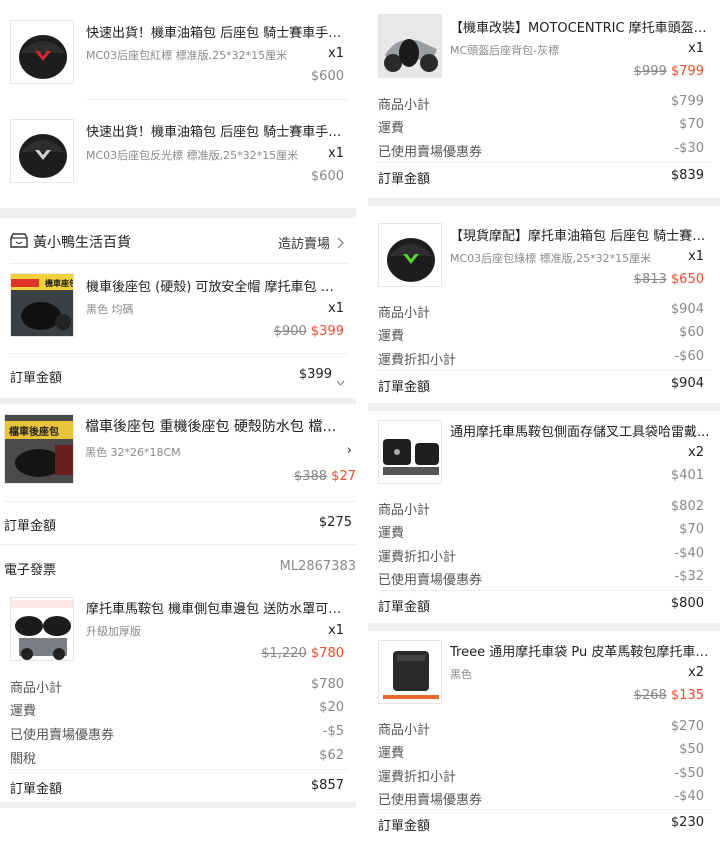 The width and height of the screenshot is (720, 845). What do you see at coordinates (317, 566) in the screenshot?
I see `invoice-number: ML2867383` at bounding box center [317, 566].